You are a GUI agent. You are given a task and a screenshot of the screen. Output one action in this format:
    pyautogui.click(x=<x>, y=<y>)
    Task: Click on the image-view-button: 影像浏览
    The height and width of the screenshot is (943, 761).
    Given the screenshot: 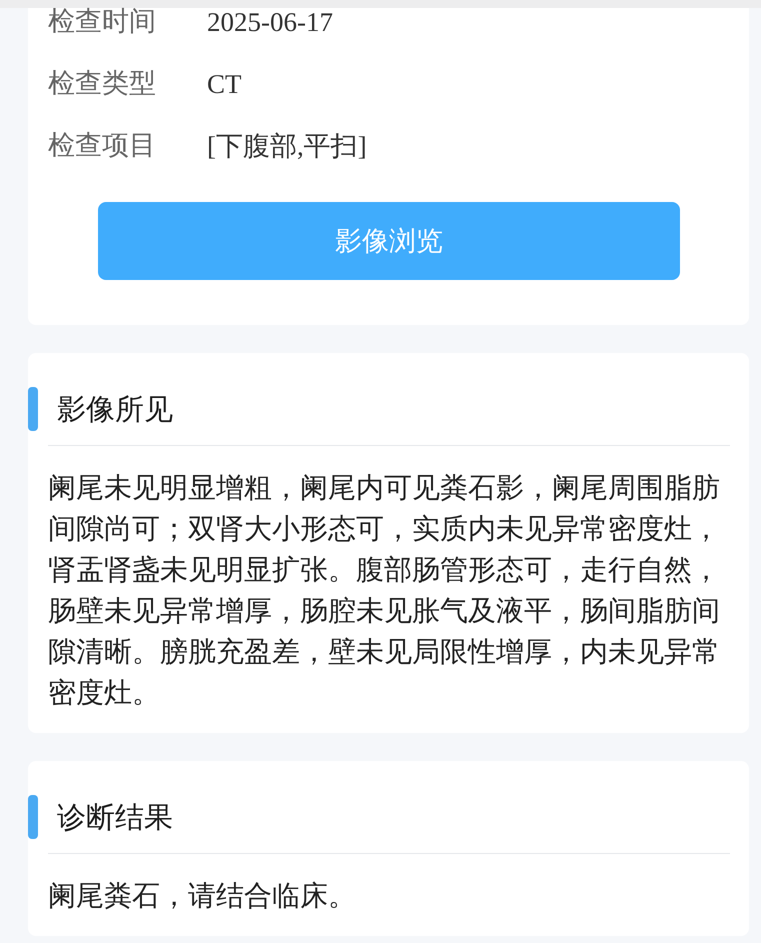 What is the action you would take?
    pyautogui.click(x=389, y=241)
    